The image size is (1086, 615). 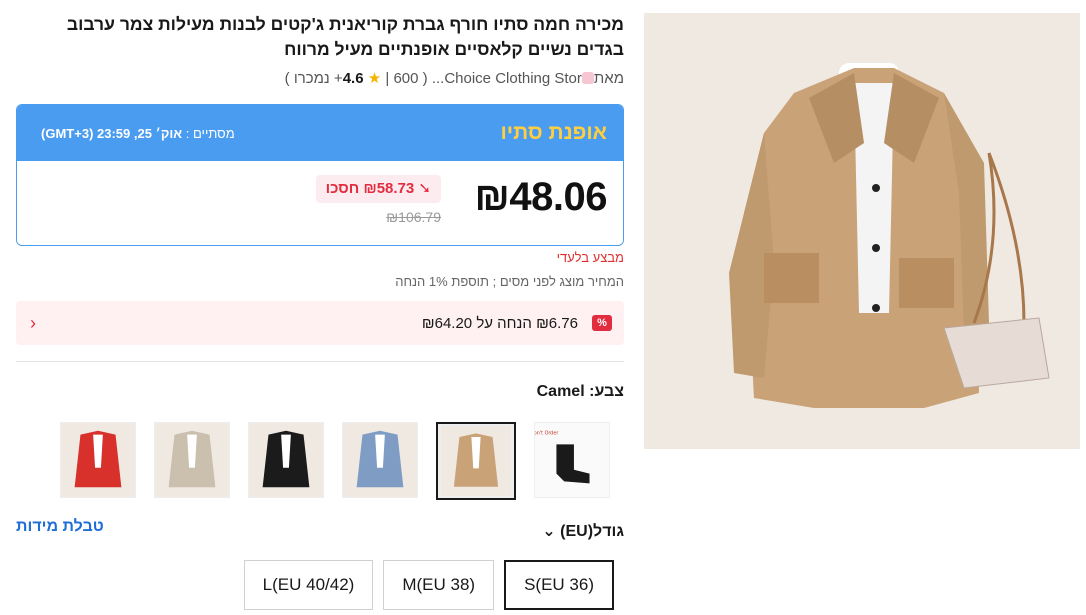 I want to click on size-options: S(EU 36) M(EU 38) L(EU 40/42), so click(x=428, y=585).